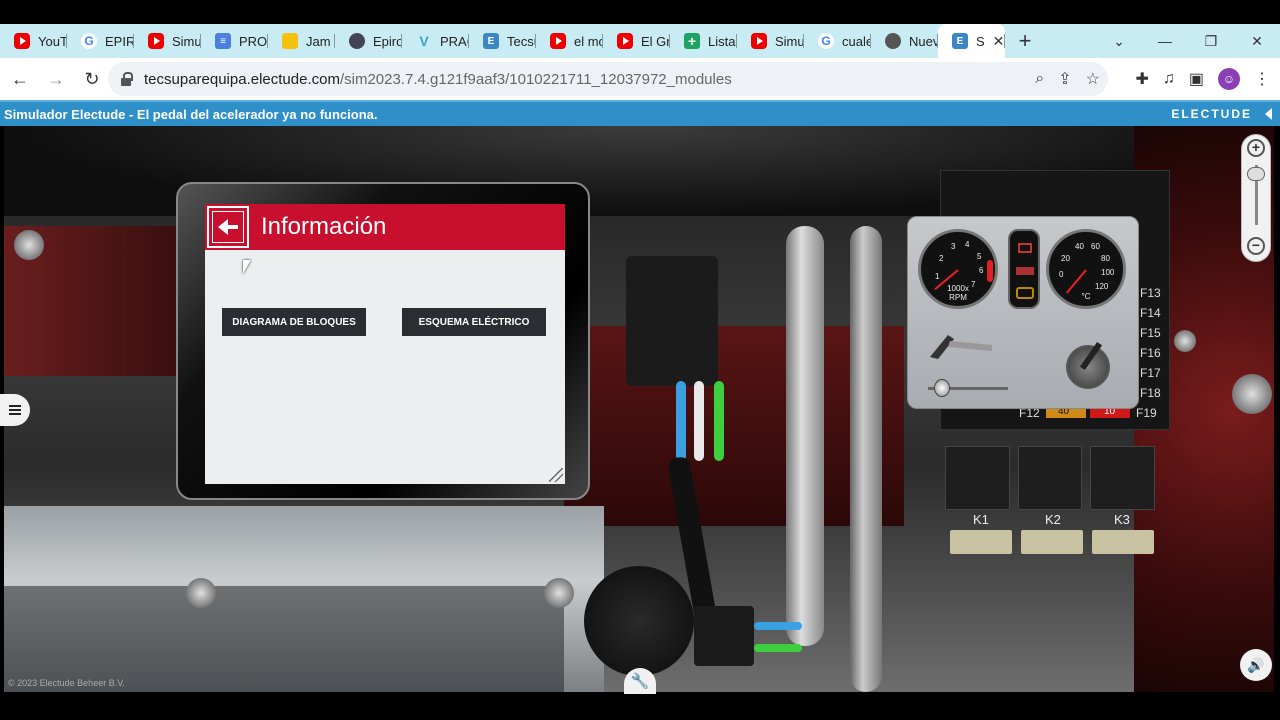  I want to click on youtube-icon, so click(625, 41).